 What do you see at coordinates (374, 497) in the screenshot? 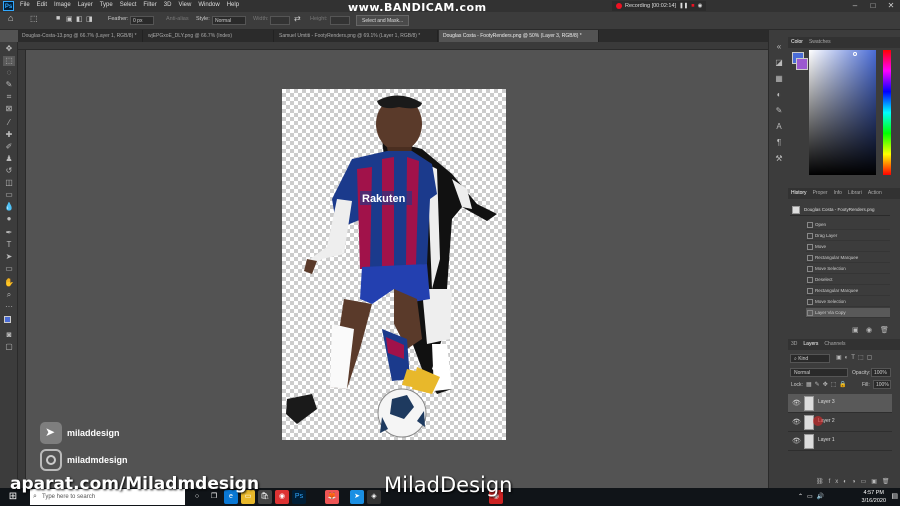
I see `app-taskbar-icon: ◈` at bounding box center [374, 497].